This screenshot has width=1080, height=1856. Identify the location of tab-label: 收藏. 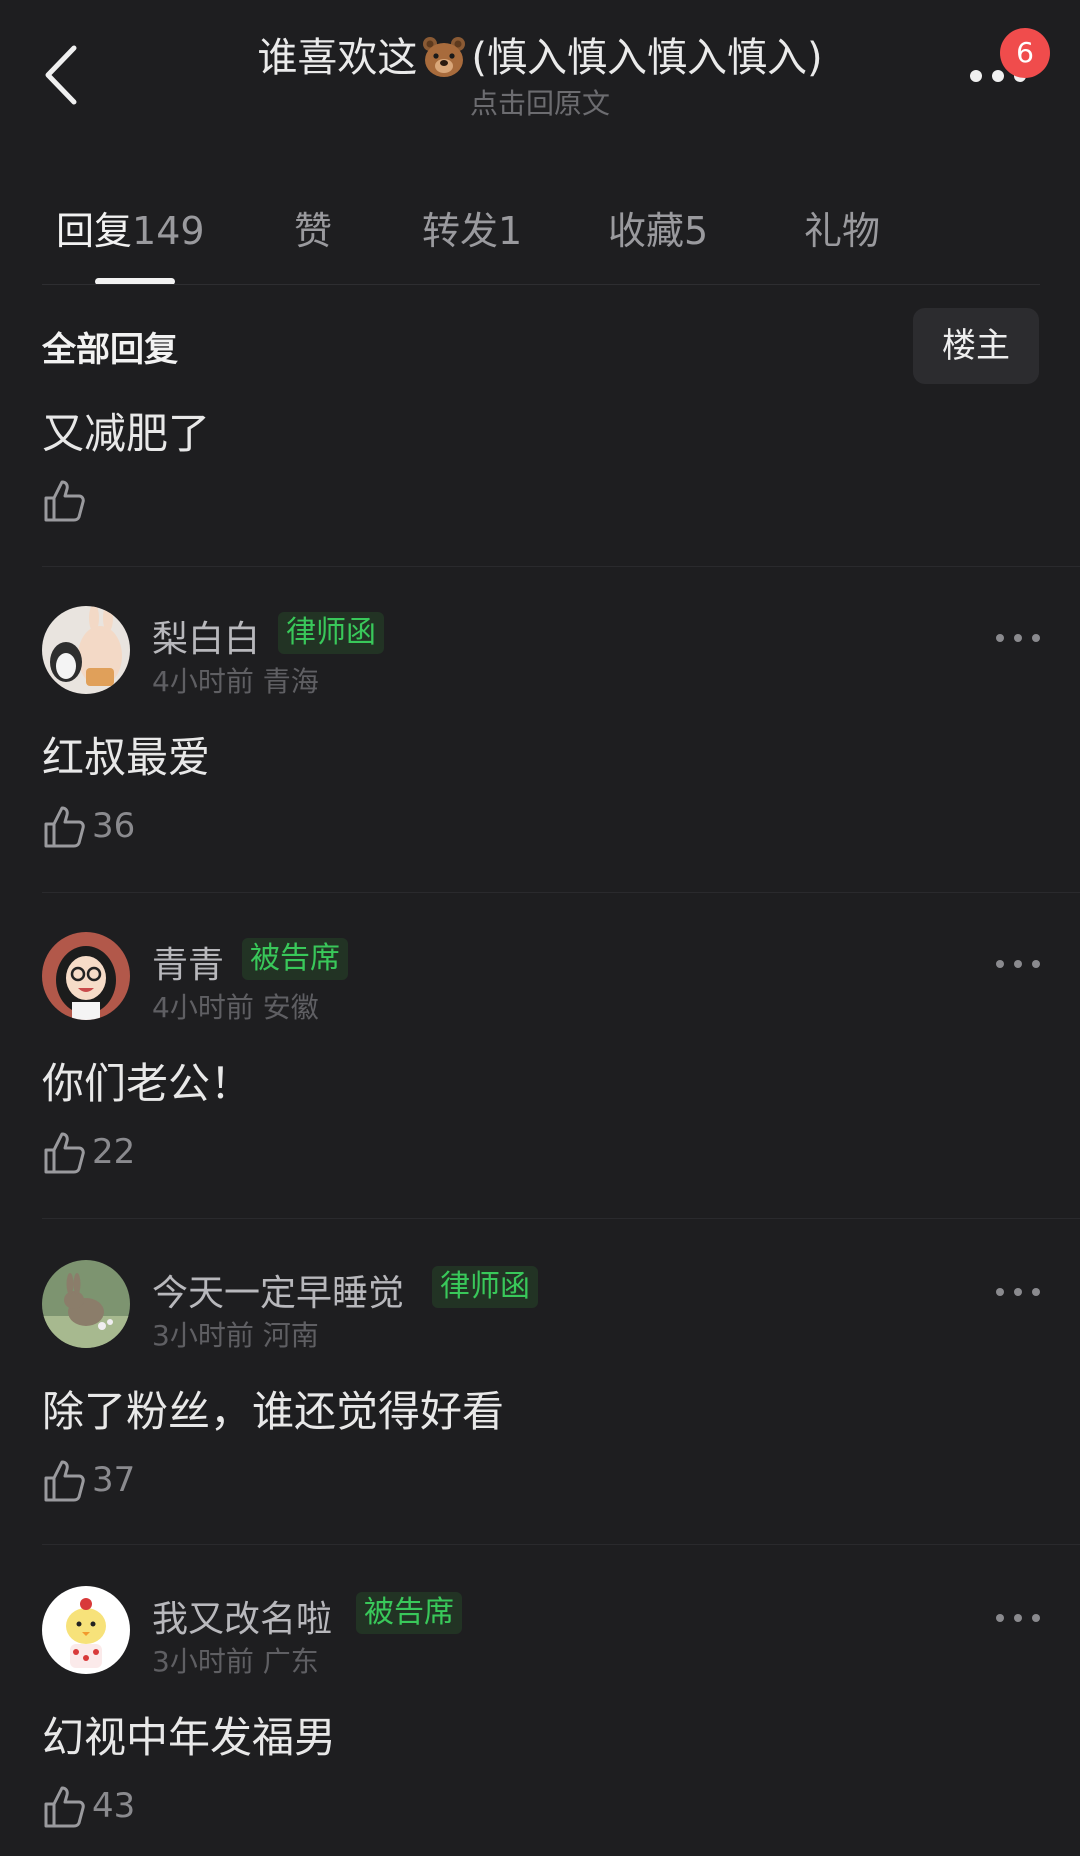
(646, 231).